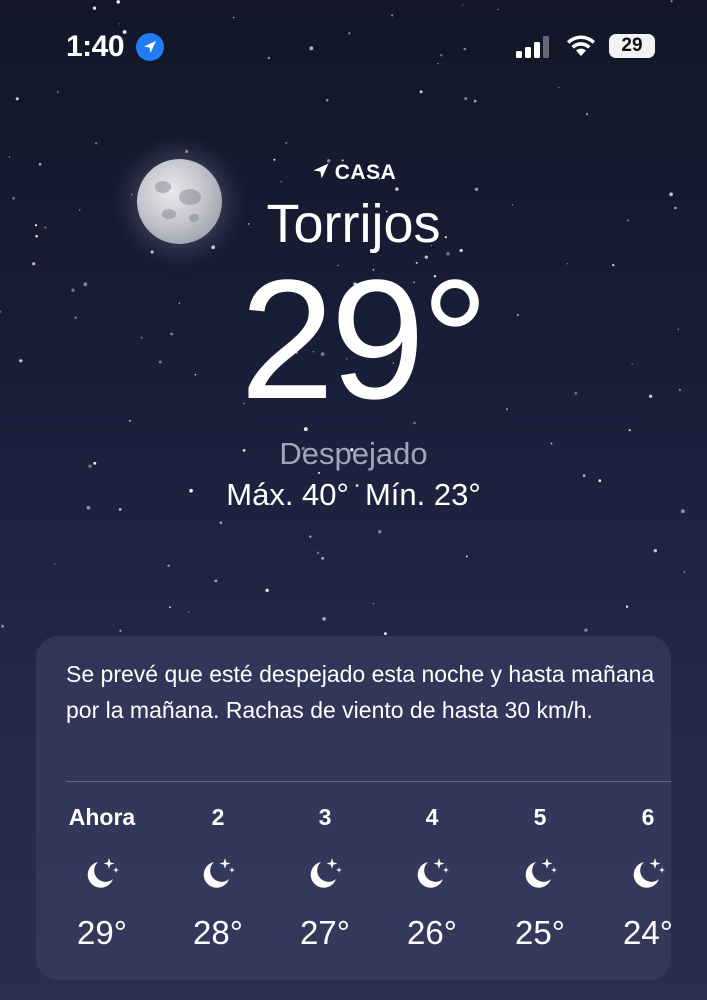 This screenshot has width=707, height=1000. Describe the element at coordinates (540, 932) in the screenshot. I see `hour-temperature: 25°` at that location.